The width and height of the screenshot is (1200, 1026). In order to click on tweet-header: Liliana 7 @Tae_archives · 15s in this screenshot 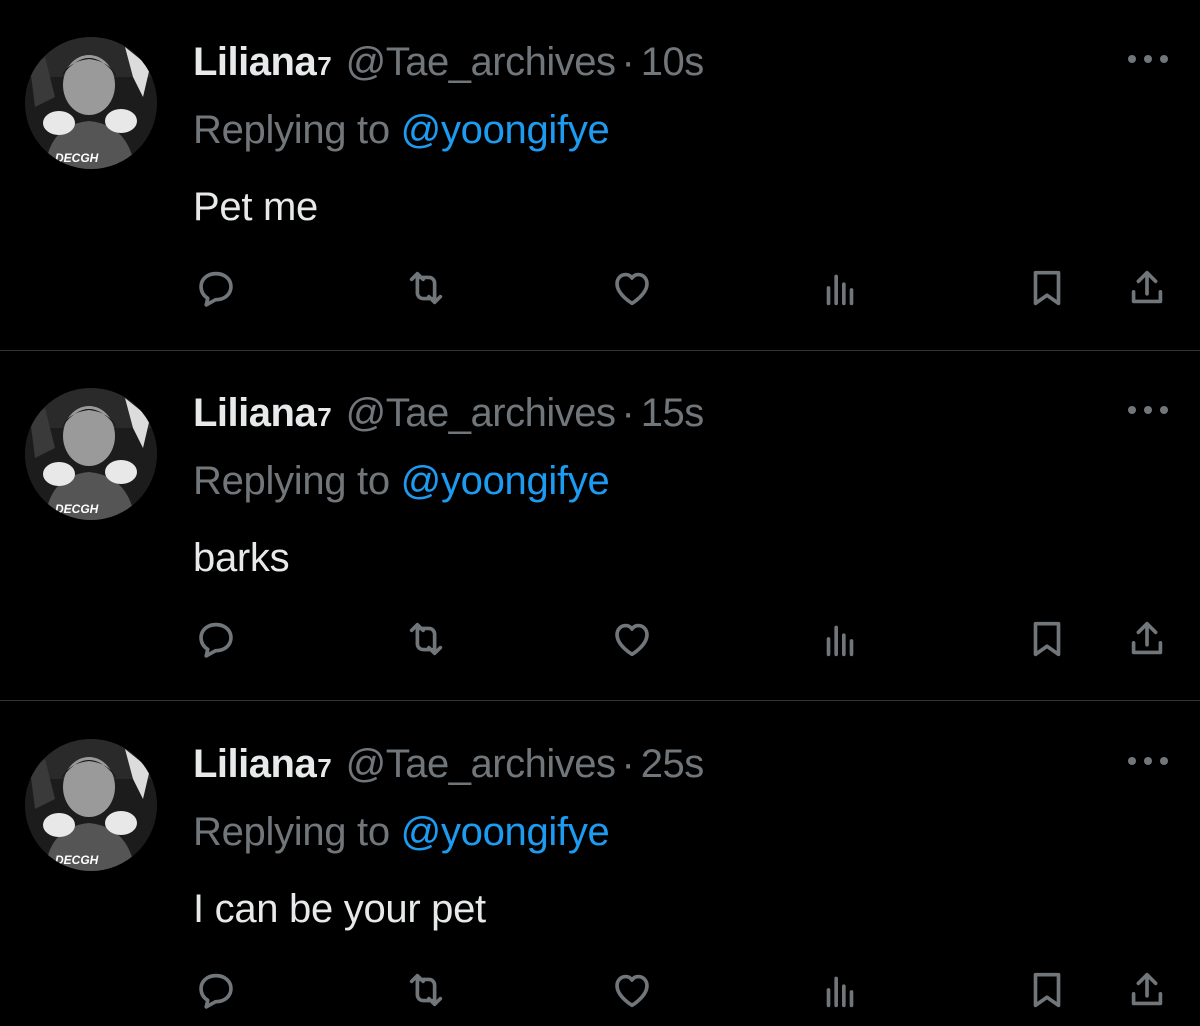, I will do `click(448, 413)`.